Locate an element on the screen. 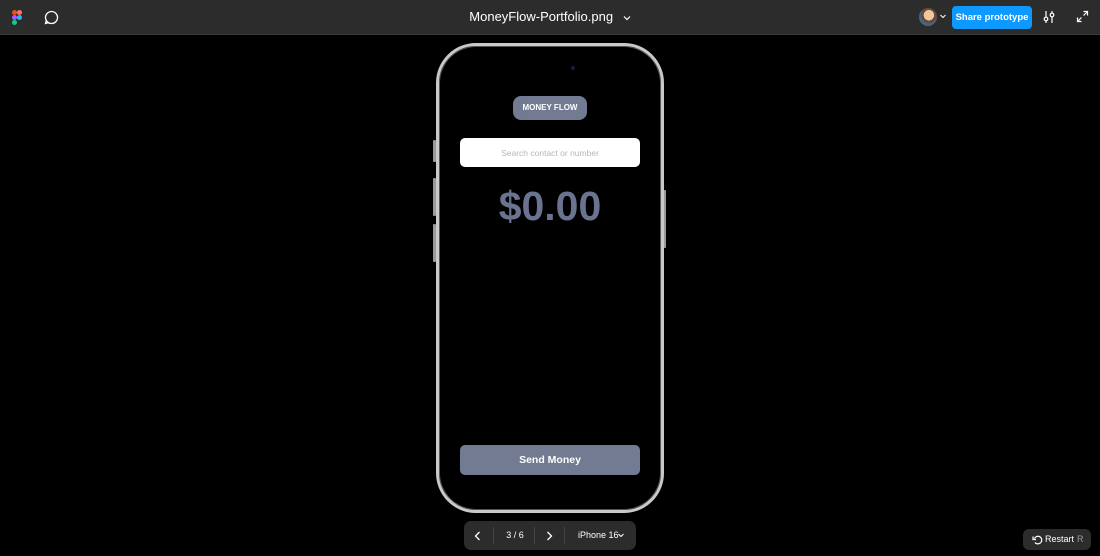 The image size is (1100, 556). settings-sliders-icon is located at coordinates (1049, 17).